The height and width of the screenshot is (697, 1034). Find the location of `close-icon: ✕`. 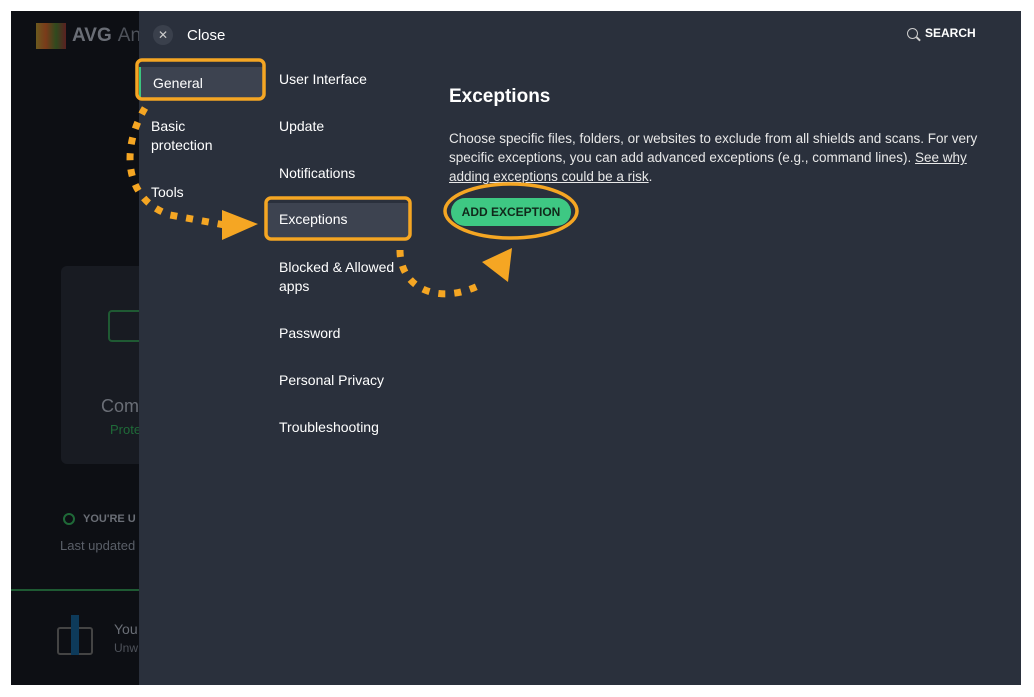

close-icon: ✕ is located at coordinates (163, 35).